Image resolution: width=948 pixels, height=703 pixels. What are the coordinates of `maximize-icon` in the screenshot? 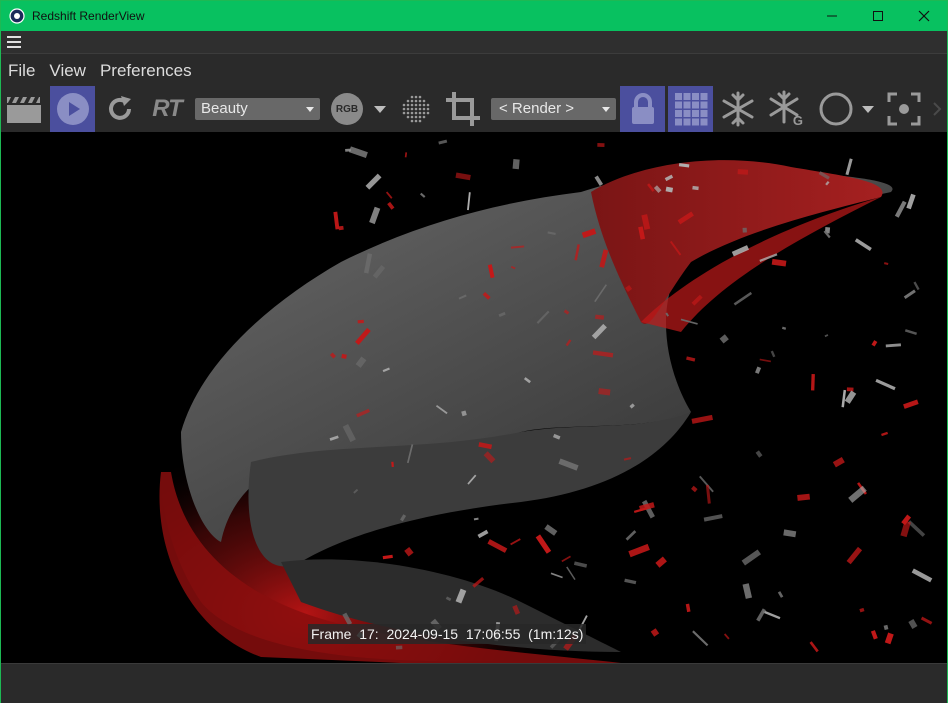 It's located at (878, 16).